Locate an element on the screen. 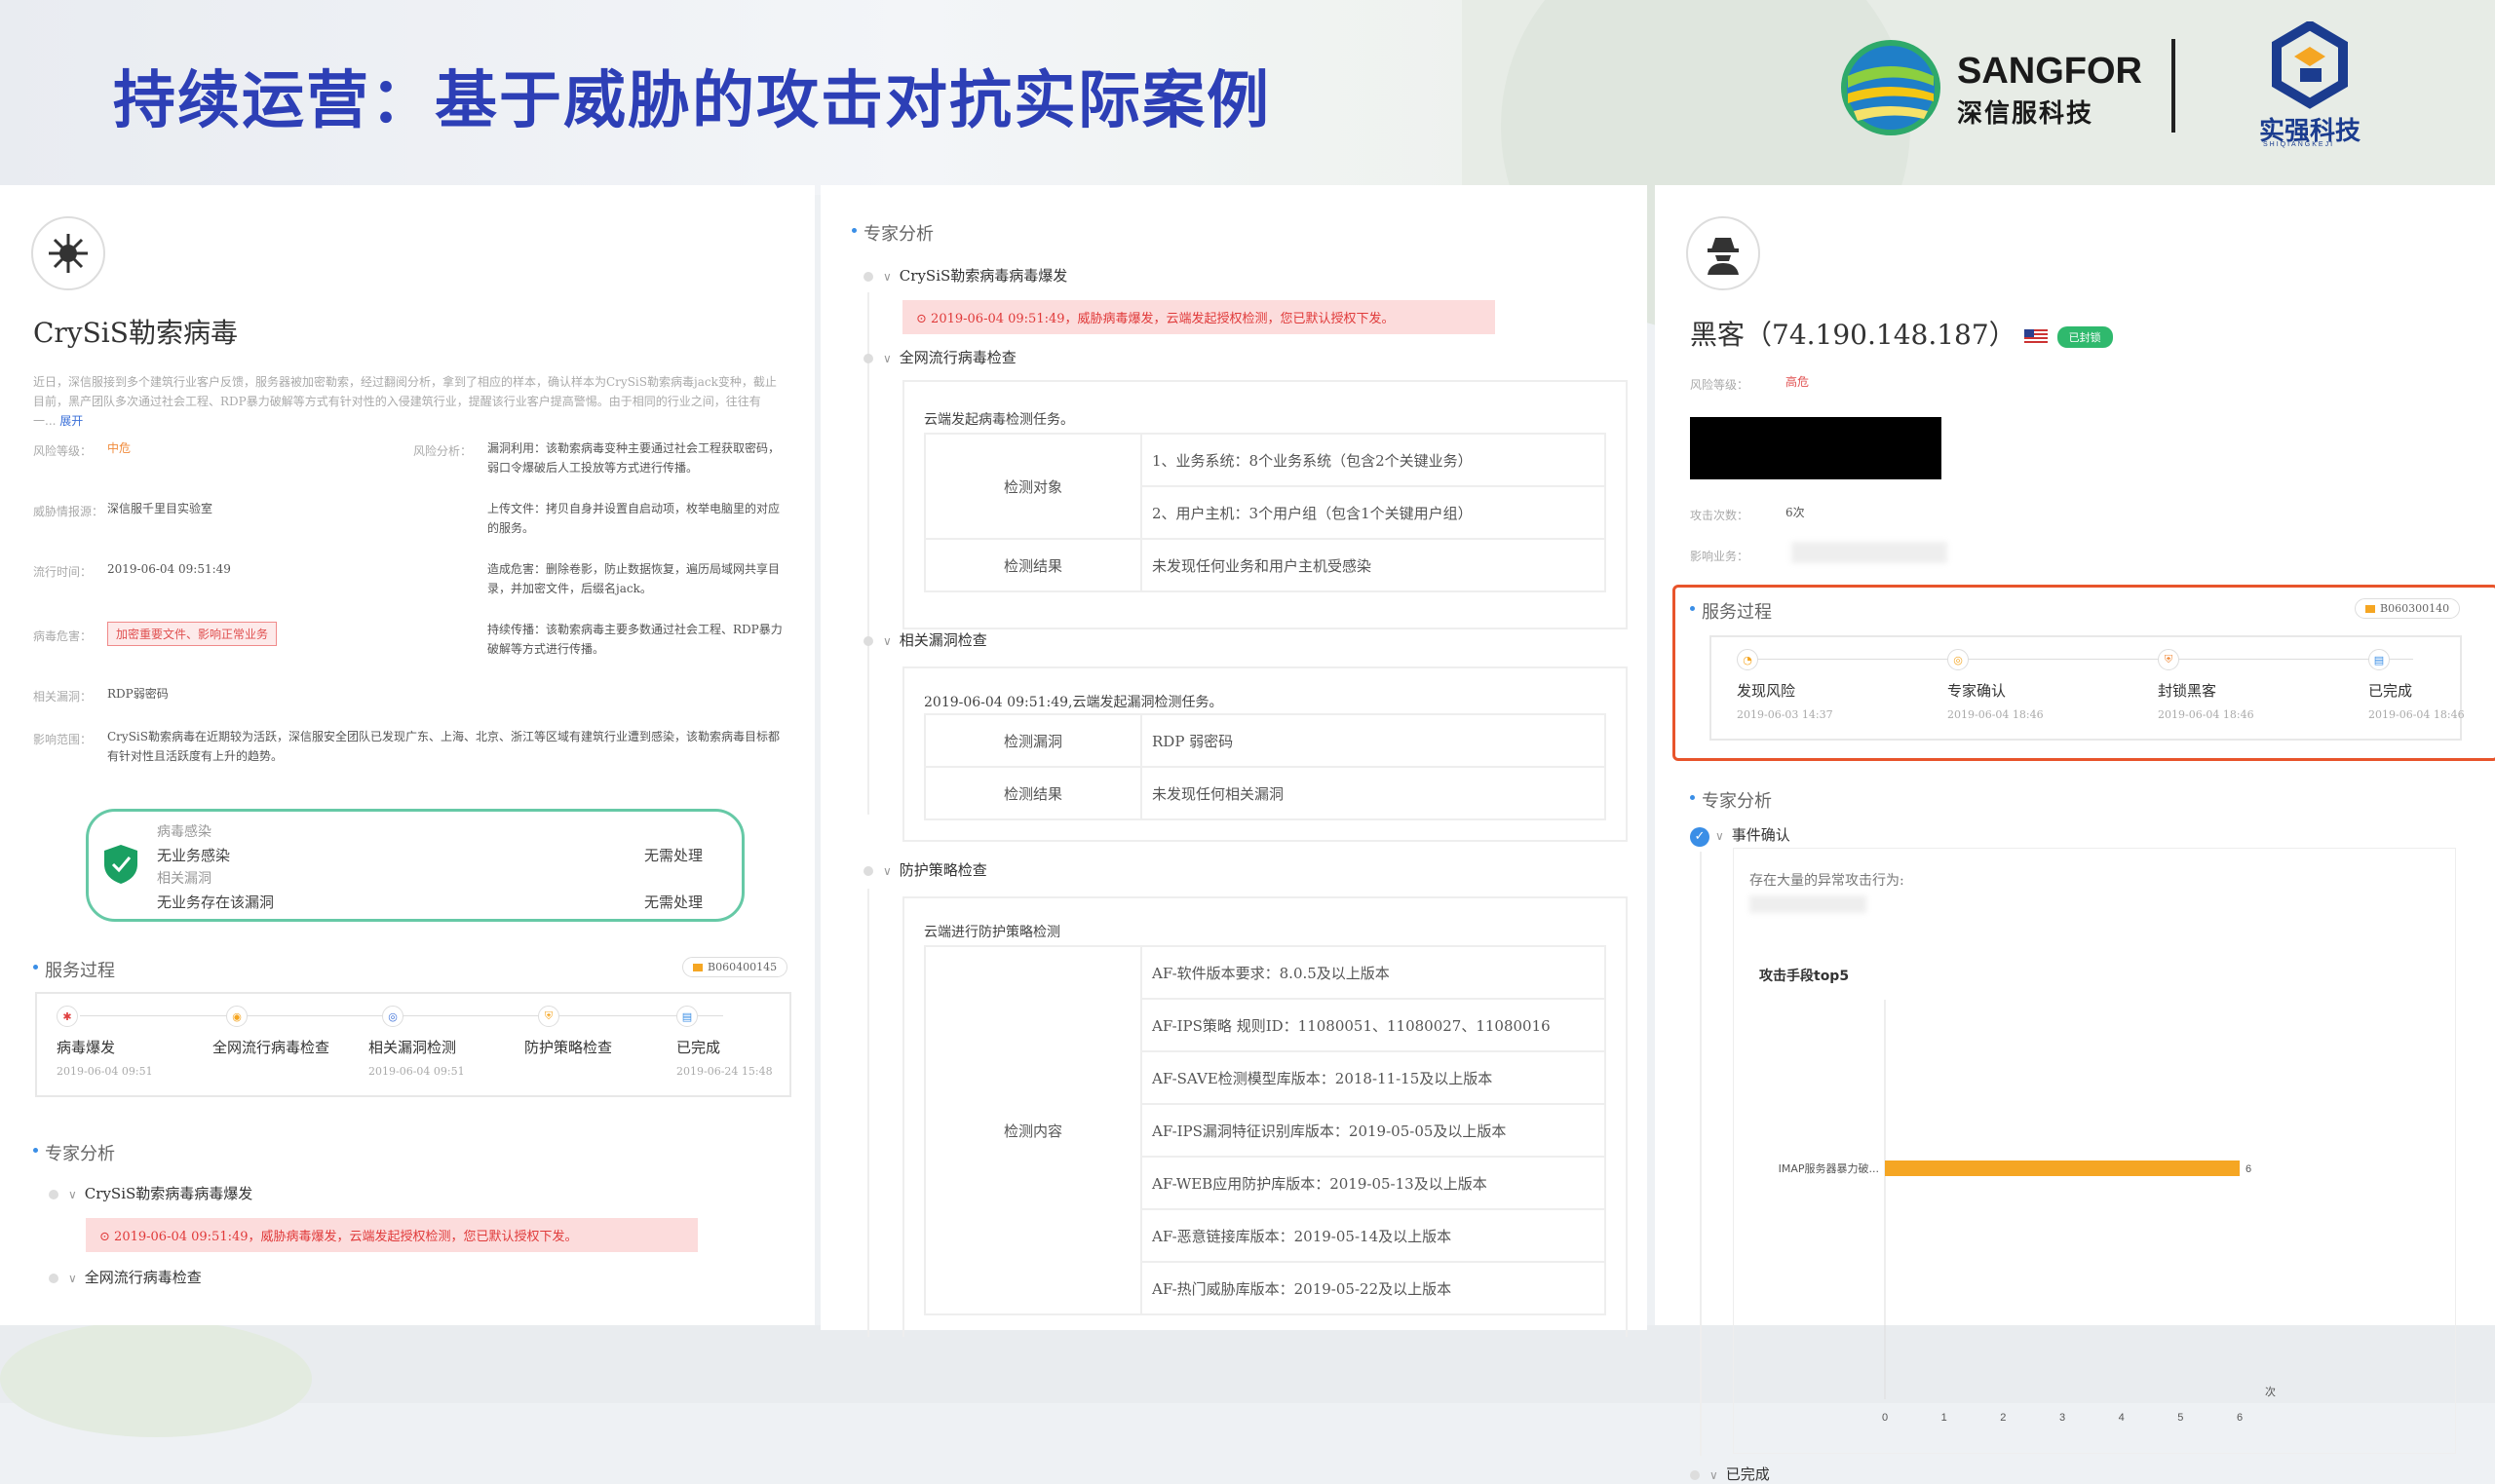 Image resolution: width=2495 pixels, height=1484 pixels. chart-bar is located at coordinates (2062, 1168).